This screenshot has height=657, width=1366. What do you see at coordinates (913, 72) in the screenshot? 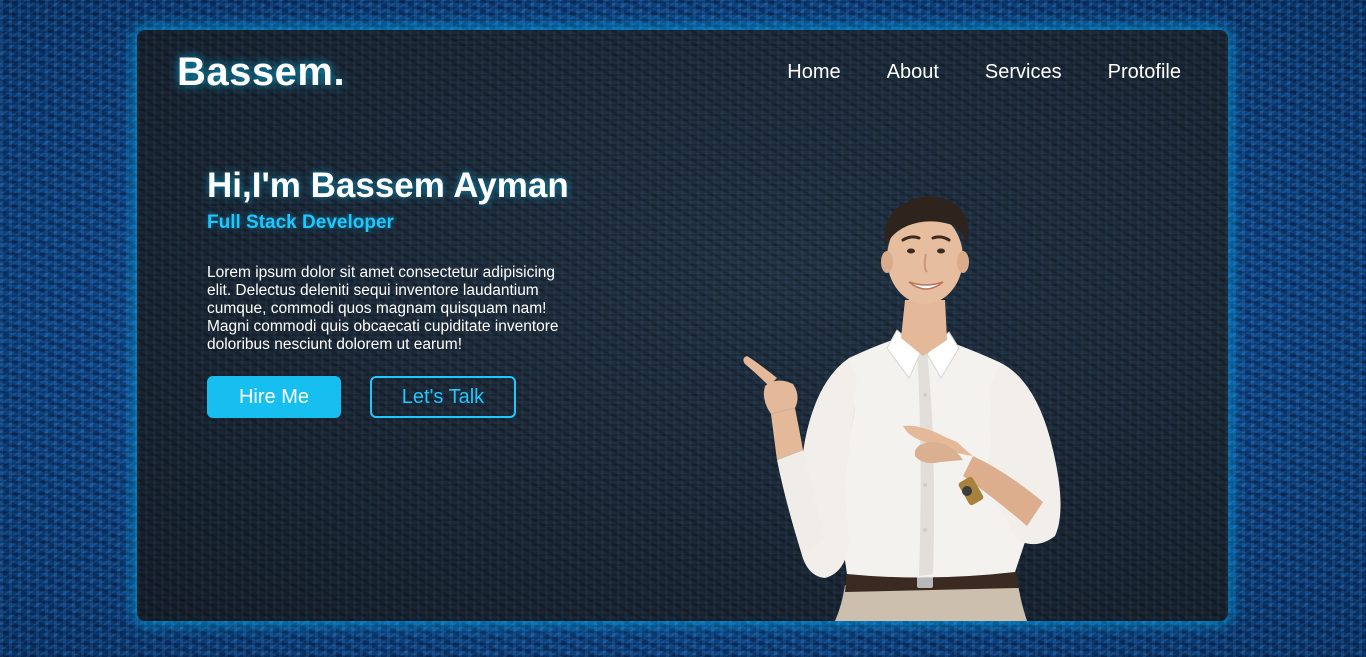
I see `nav-link-about: About` at bounding box center [913, 72].